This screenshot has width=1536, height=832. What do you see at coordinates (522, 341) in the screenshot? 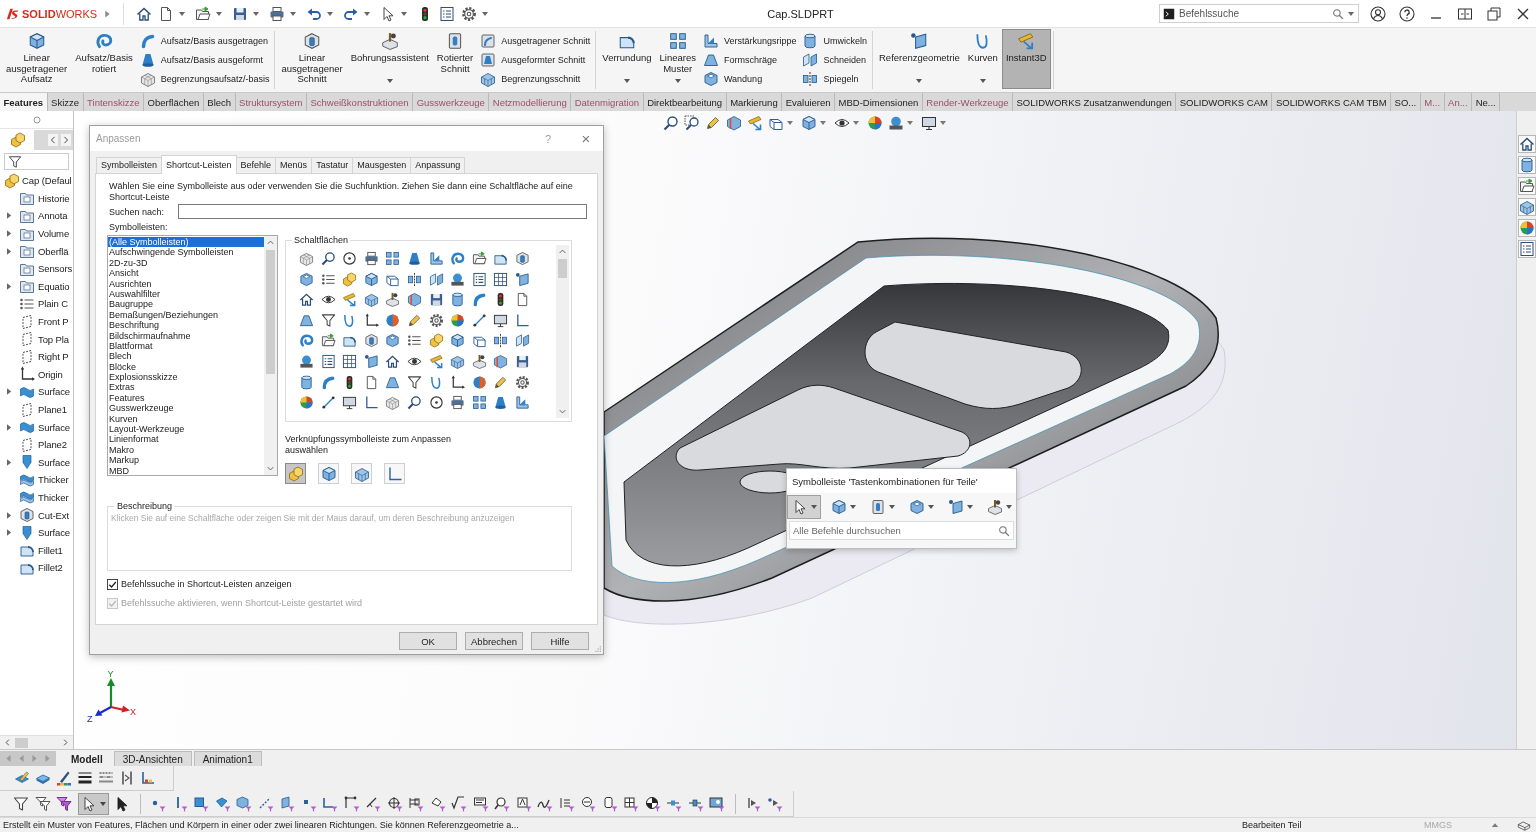
I see `split-block-icon` at bounding box center [522, 341].